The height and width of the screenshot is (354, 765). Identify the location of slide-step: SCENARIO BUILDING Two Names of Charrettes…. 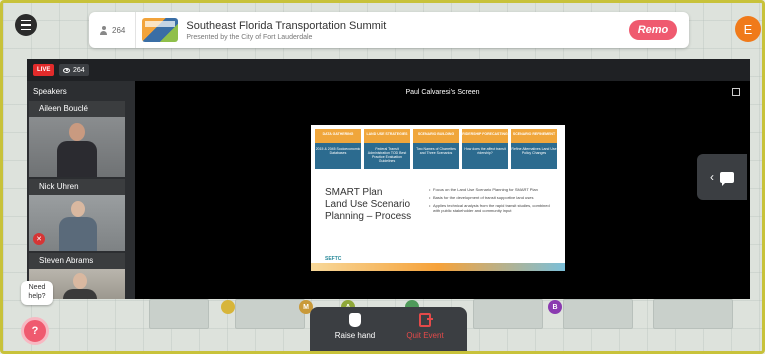
(436, 149).